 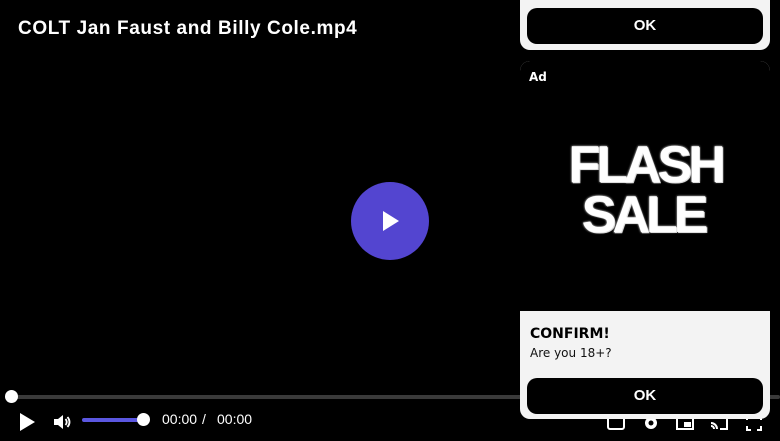 I want to click on play-button, so click(x=27, y=422).